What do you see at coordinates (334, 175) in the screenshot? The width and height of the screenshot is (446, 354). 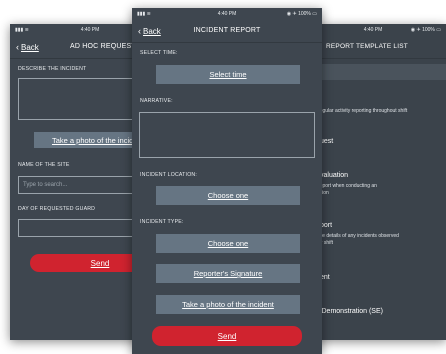 I see `template-item-title: valuation` at bounding box center [334, 175].